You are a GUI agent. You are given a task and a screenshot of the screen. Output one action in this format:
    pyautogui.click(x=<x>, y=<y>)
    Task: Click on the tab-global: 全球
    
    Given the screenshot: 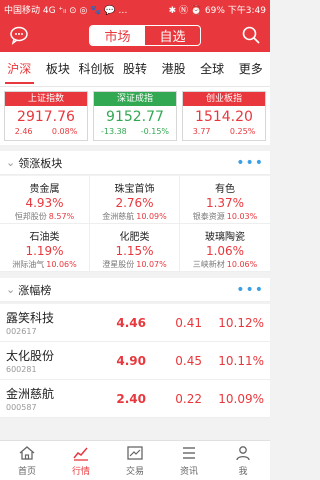 What is the action you would take?
    pyautogui.click(x=212, y=69)
    